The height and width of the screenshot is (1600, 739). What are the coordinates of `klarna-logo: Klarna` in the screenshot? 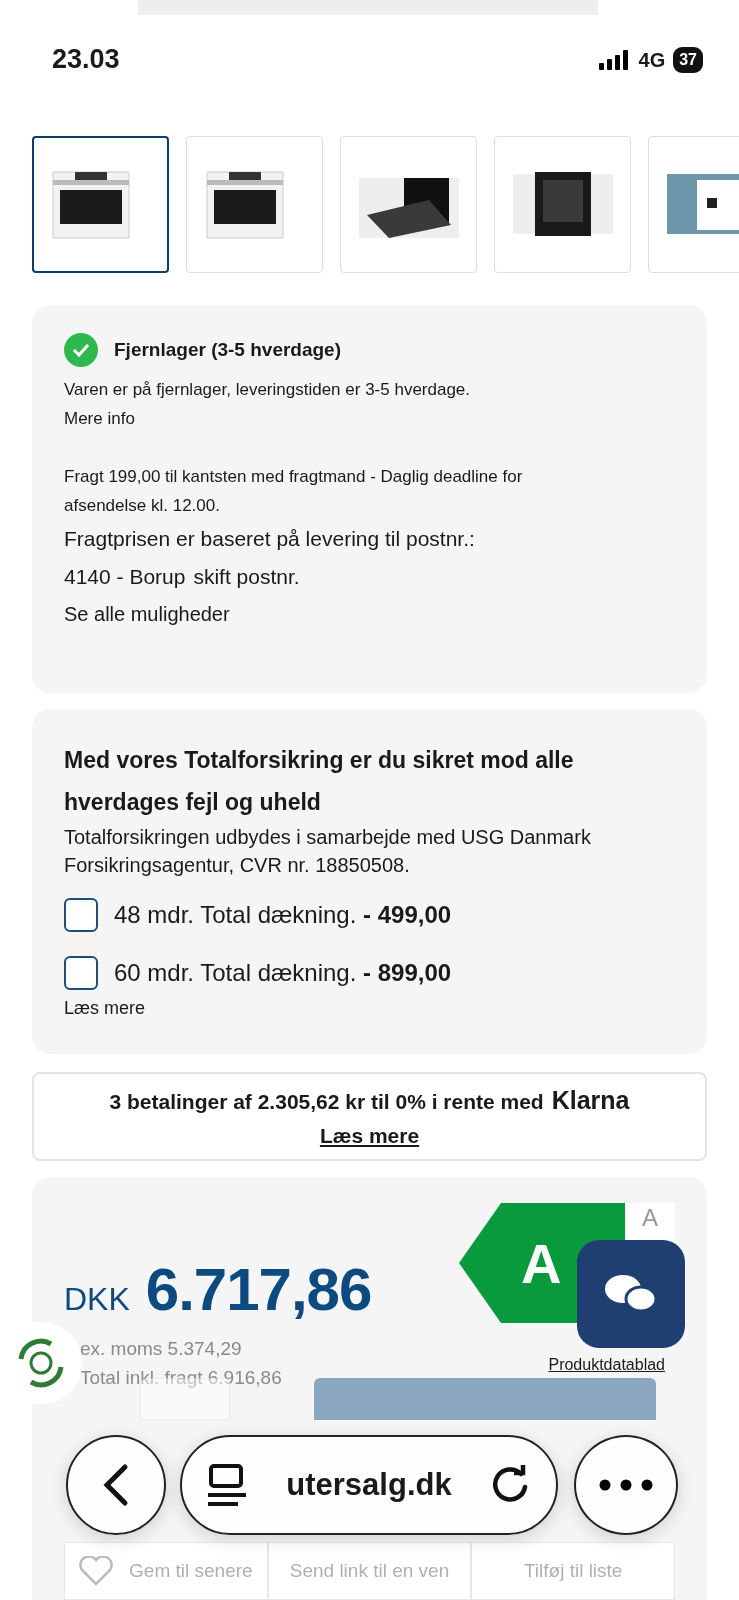 It's located at (590, 1100).